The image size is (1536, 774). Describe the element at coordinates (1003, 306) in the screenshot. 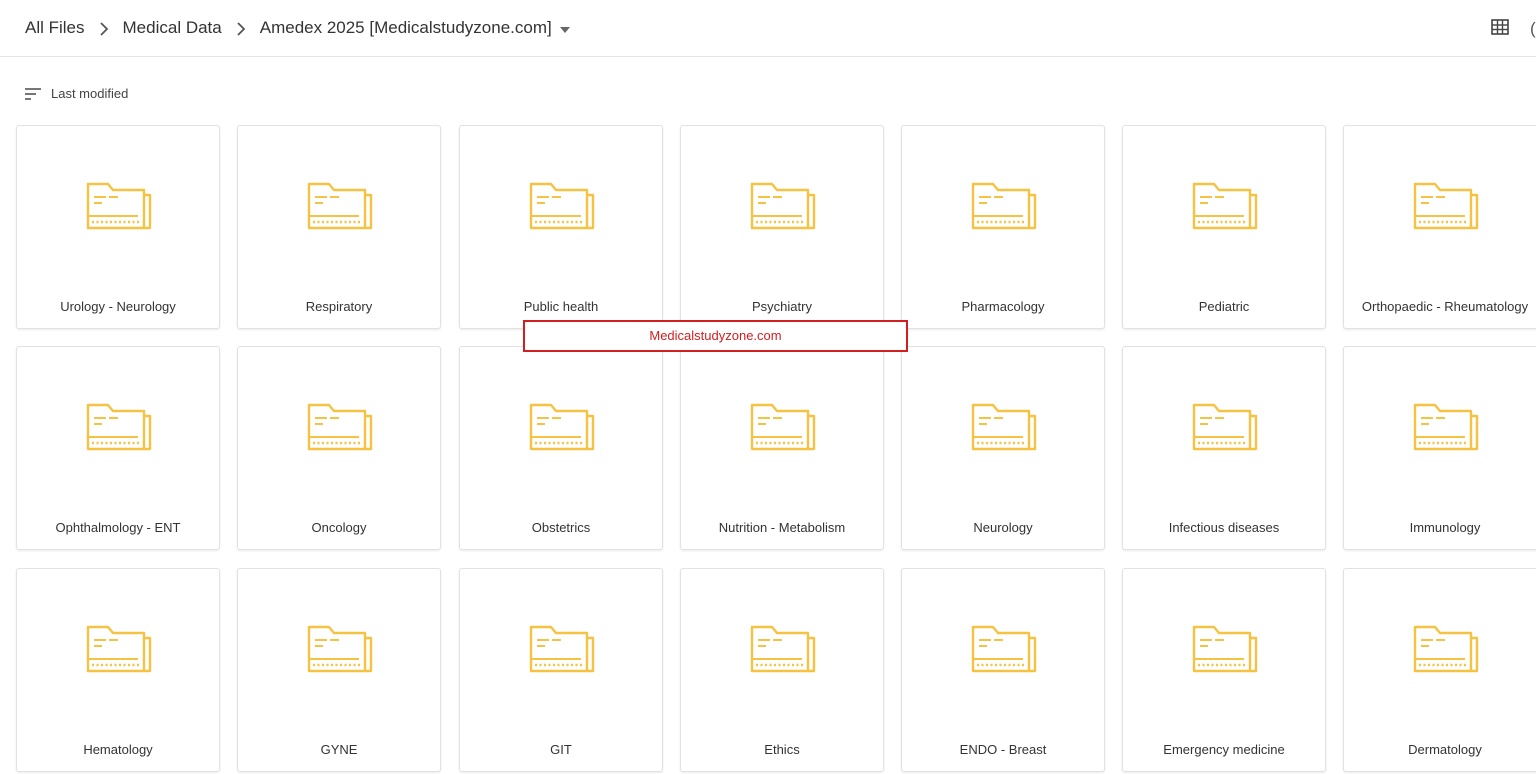

I see `folder-name: Pharmacology` at that location.